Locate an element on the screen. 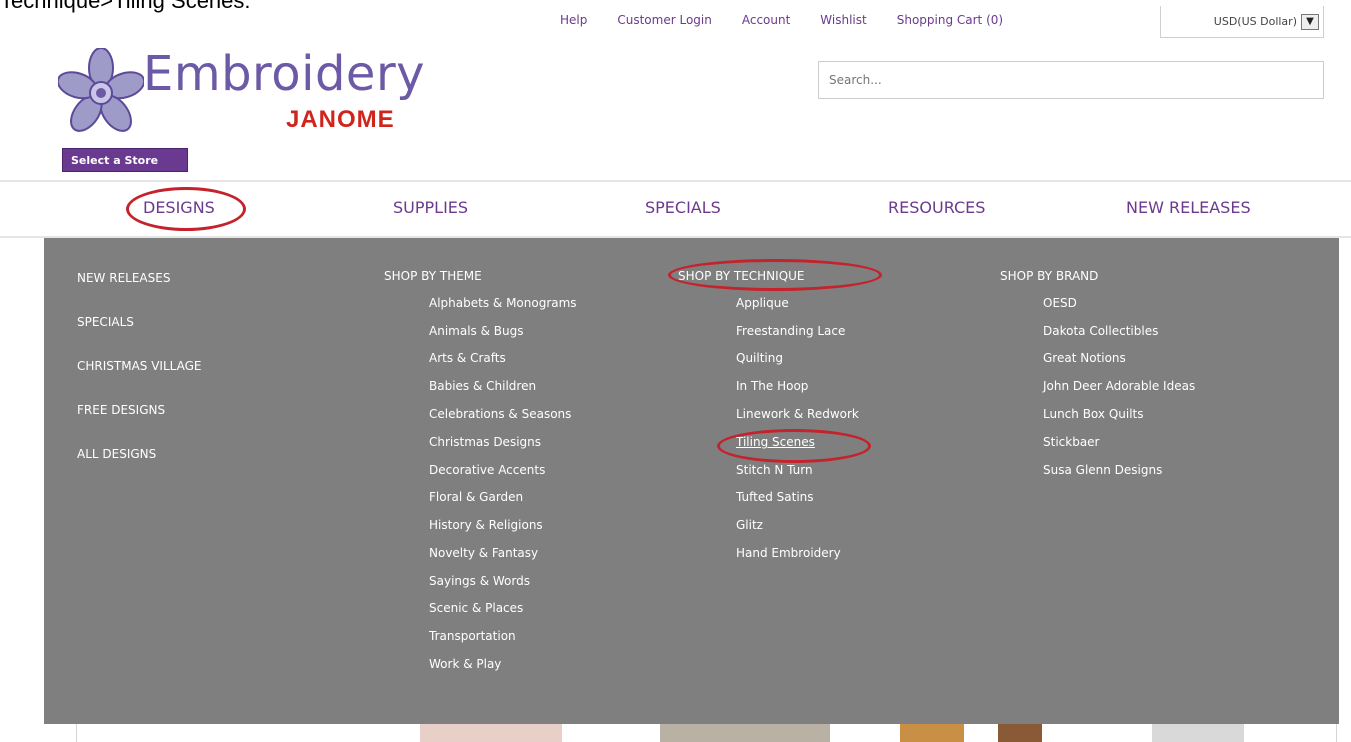  currency-select: USD(US Dollar) ▼ is located at coordinates (1242, 22).